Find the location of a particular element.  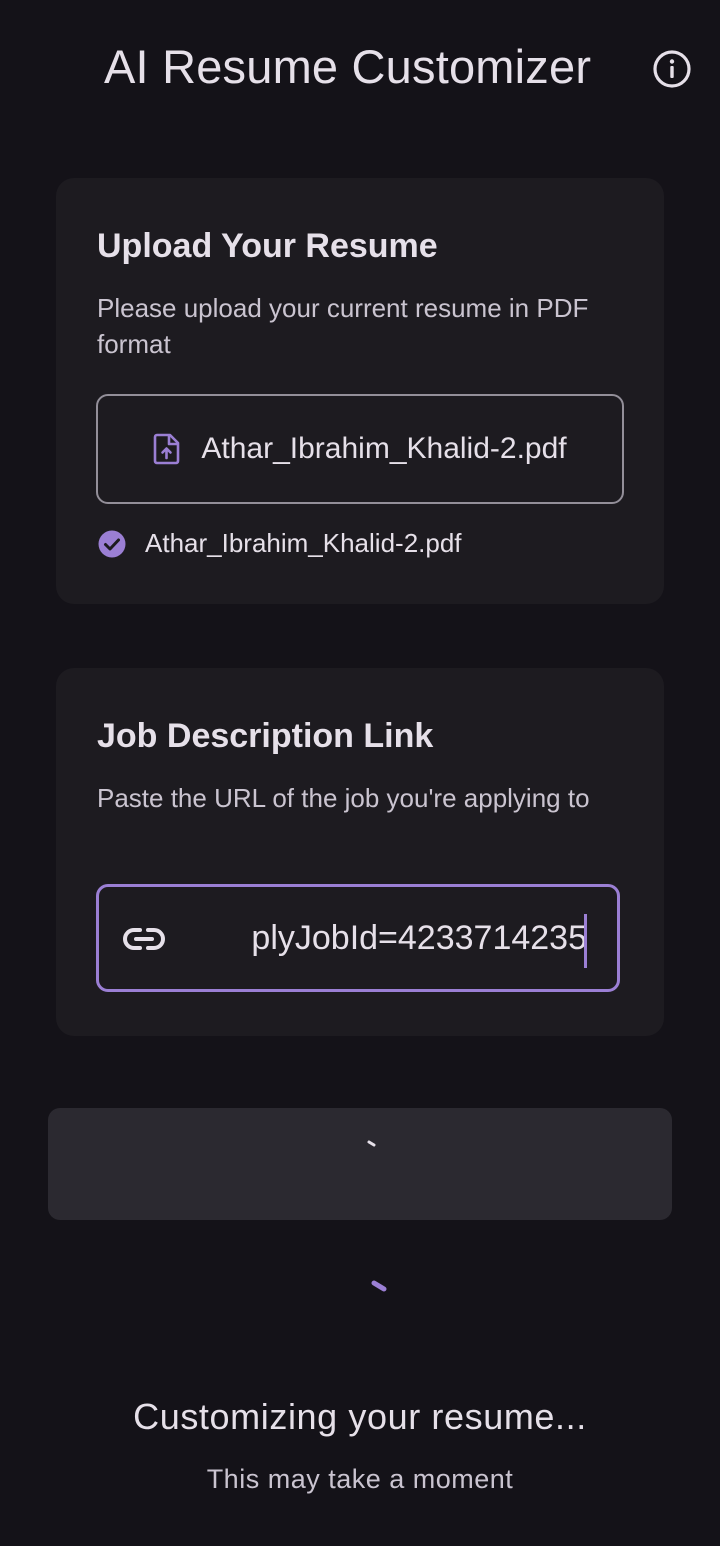

customize-resume-button is located at coordinates (360, 1164).